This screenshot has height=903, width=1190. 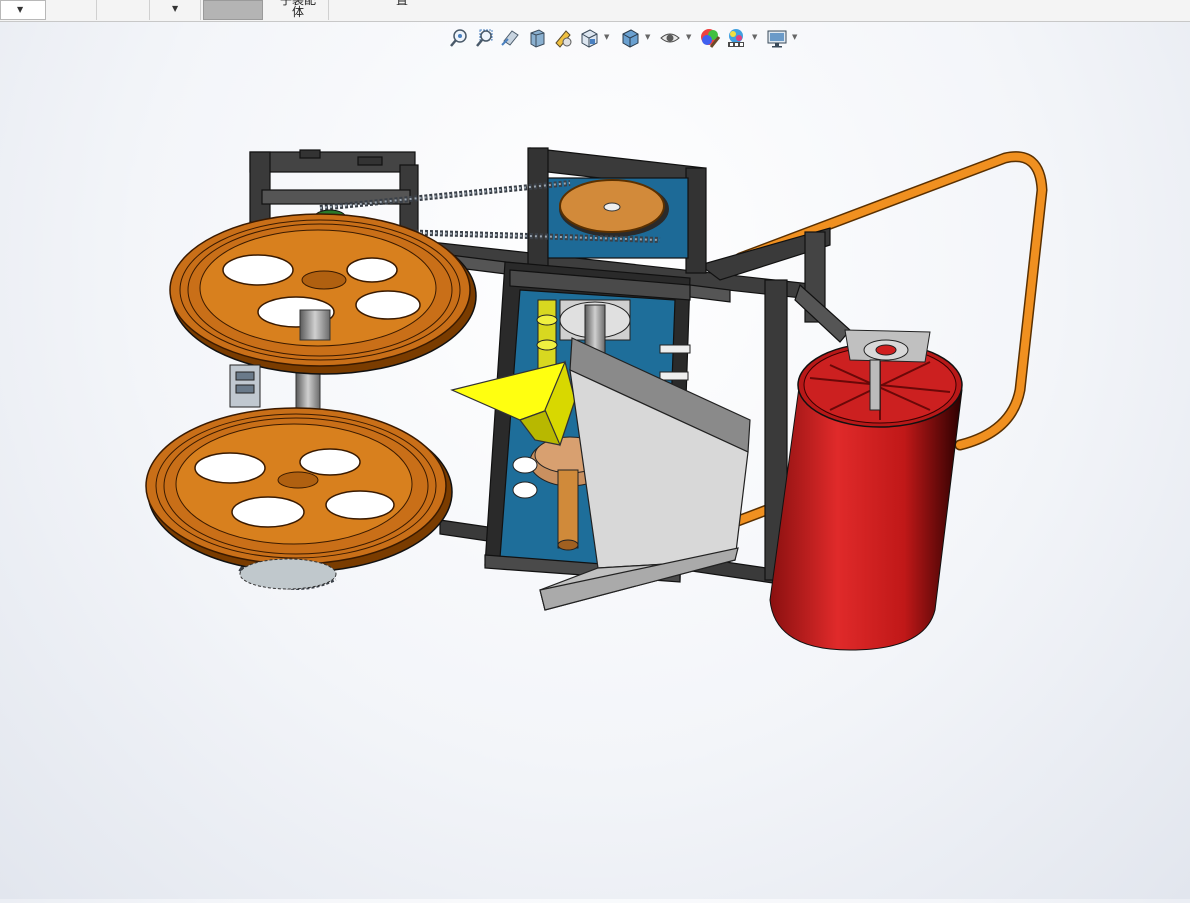 I want to click on lower-wheel, so click(x=299, y=490).